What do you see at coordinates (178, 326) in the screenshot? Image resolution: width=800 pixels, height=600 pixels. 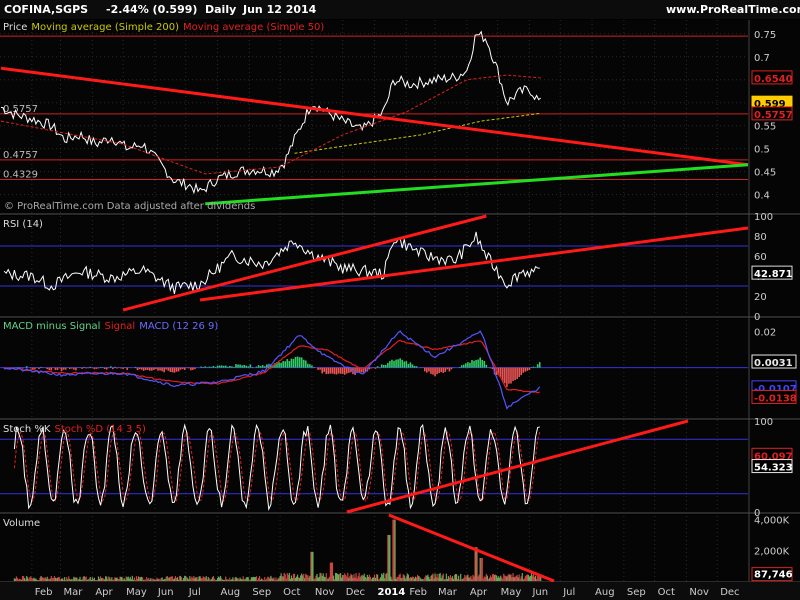 I see `macd-legend: MACD (12 26 9)` at bounding box center [178, 326].